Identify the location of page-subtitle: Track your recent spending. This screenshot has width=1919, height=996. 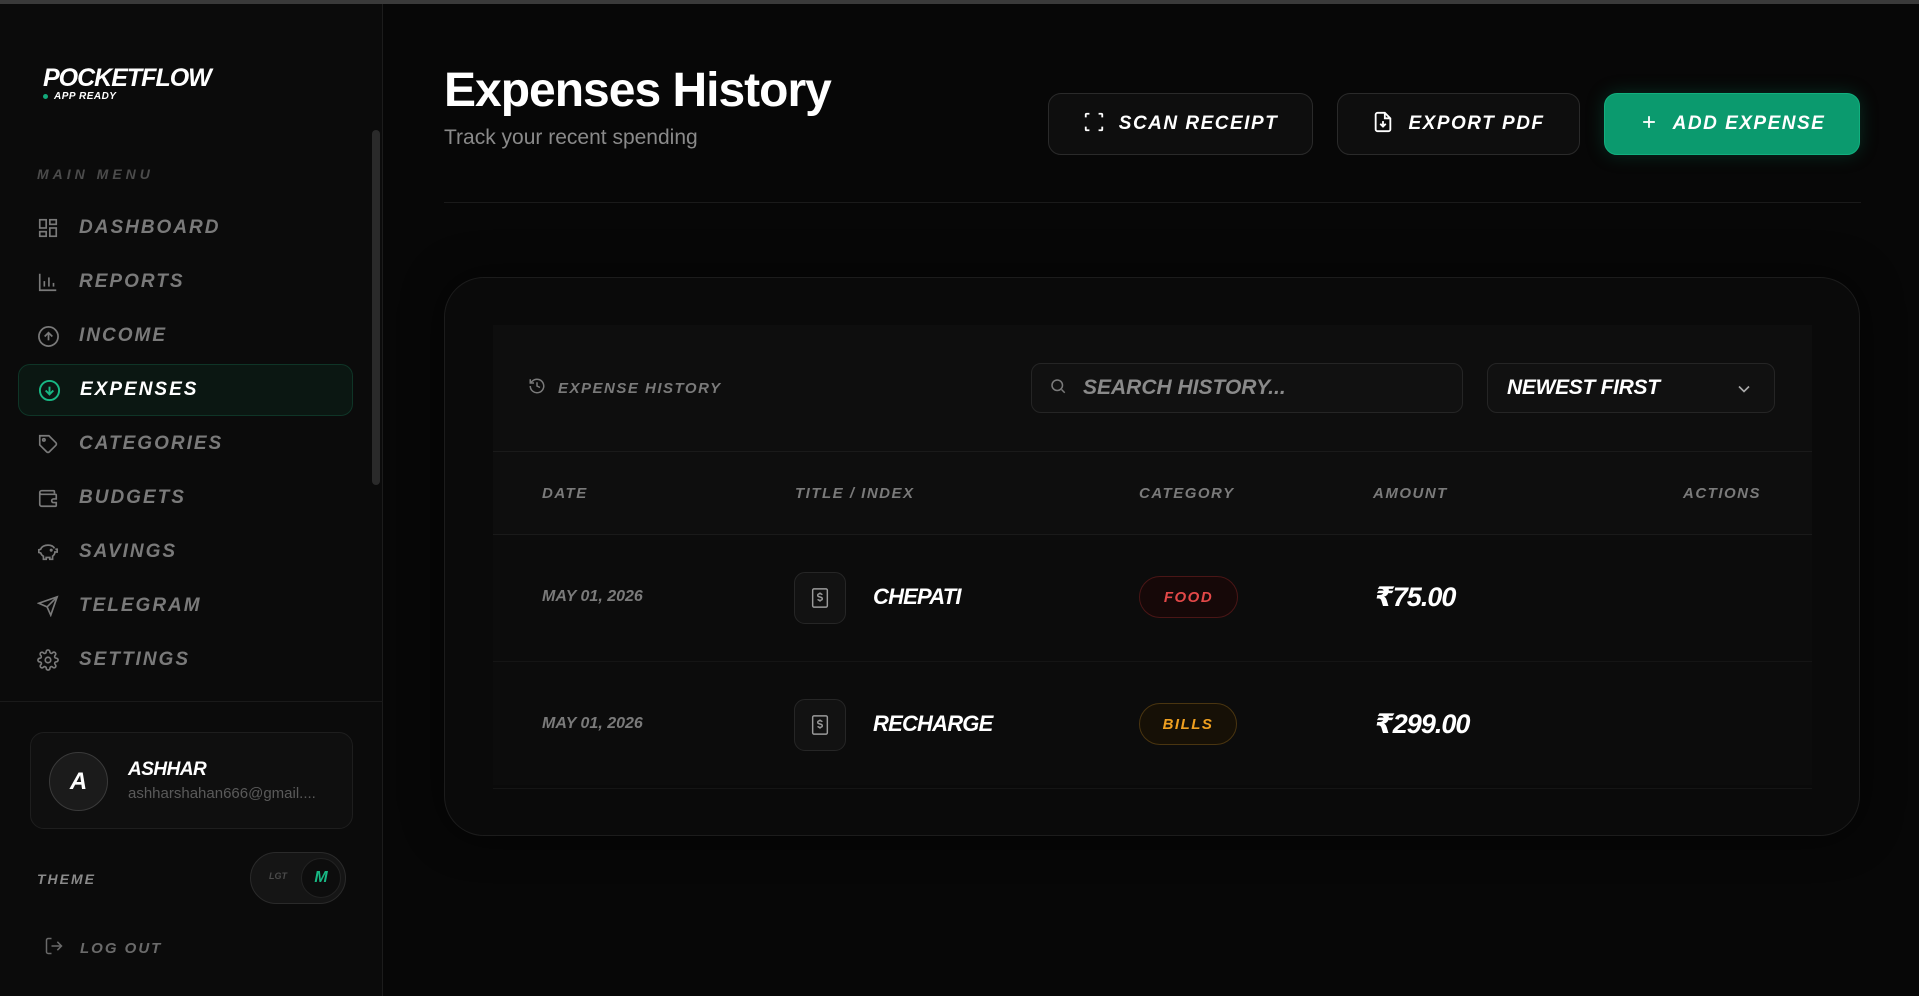
(571, 137).